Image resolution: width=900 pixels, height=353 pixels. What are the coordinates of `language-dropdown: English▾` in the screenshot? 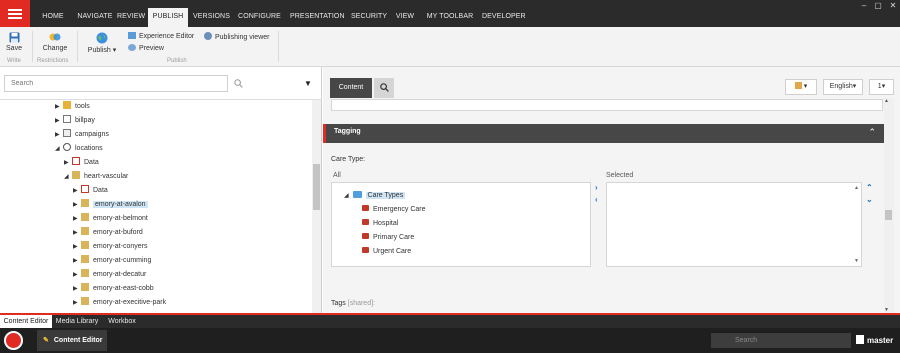 It's located at (843, 87).